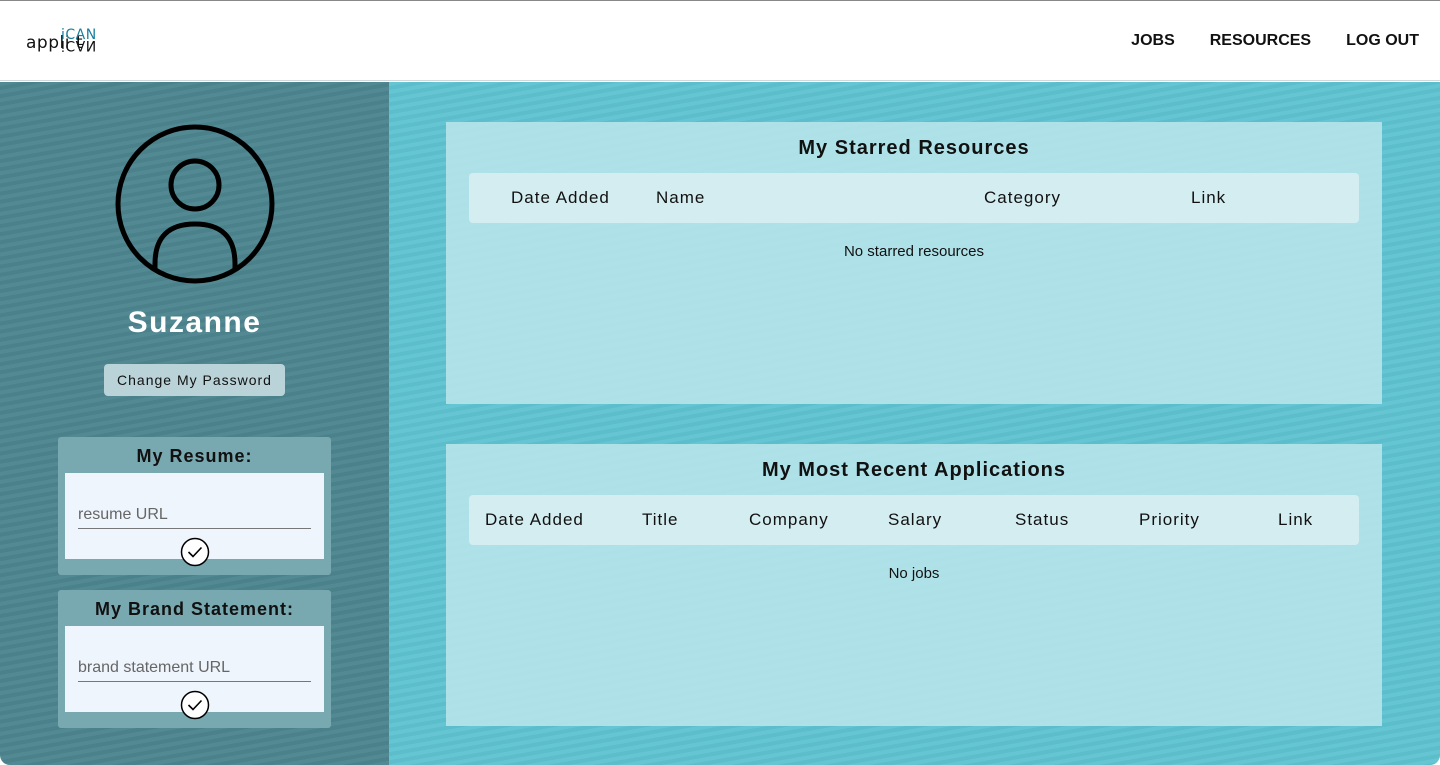 Image resolution: width=1440 pixels, height=765 pixels. I want to click on starred-resources-title: My Starred Resources, so click(914, 148).